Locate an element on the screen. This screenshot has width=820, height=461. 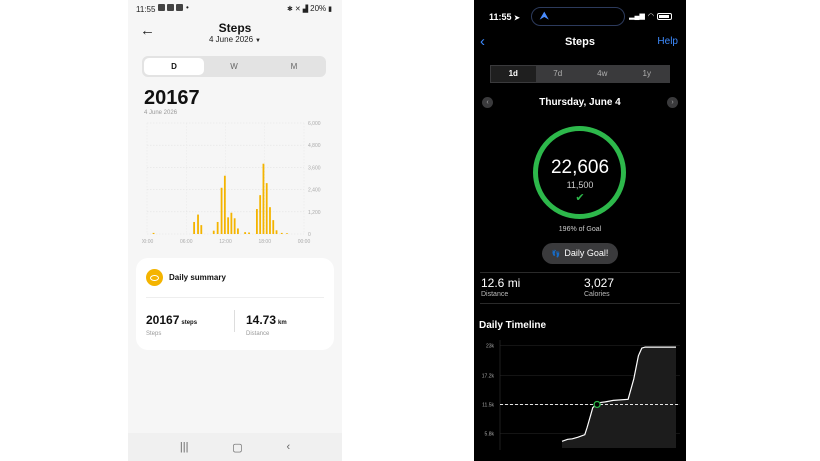
system-icons: ✱ ✕ ▟ 20% ▮ is located at coordinates (309, 8).